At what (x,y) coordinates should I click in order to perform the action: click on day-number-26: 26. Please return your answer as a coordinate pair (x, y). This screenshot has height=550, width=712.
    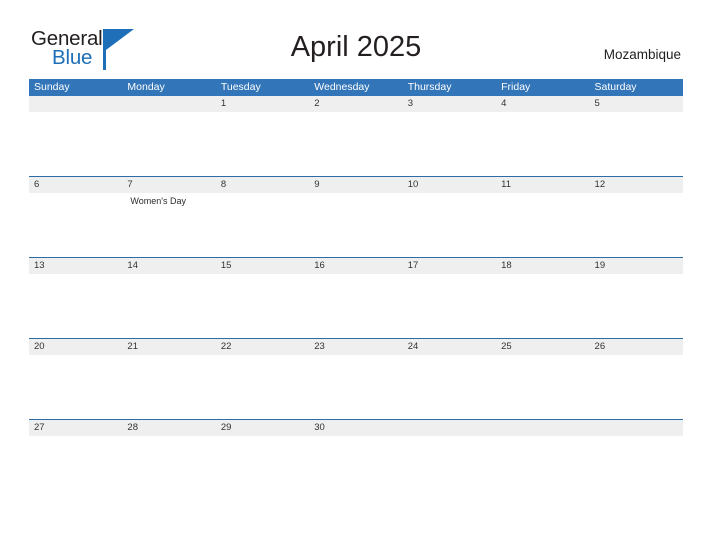
    Looking at the image, I should click on (636, 347).